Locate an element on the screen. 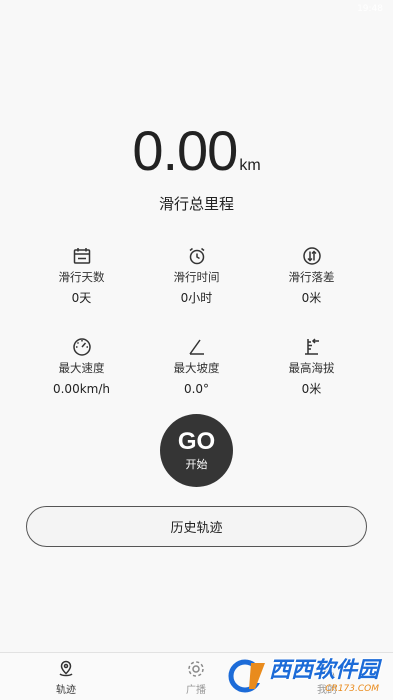  nav-item-profile: 我的 is located at coordinates (327, 677).